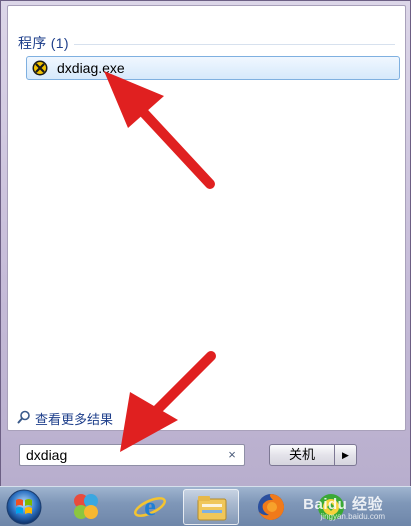 The width and height of the screenshot is (411, 526). I want to click on search-input, so click(121, 455).